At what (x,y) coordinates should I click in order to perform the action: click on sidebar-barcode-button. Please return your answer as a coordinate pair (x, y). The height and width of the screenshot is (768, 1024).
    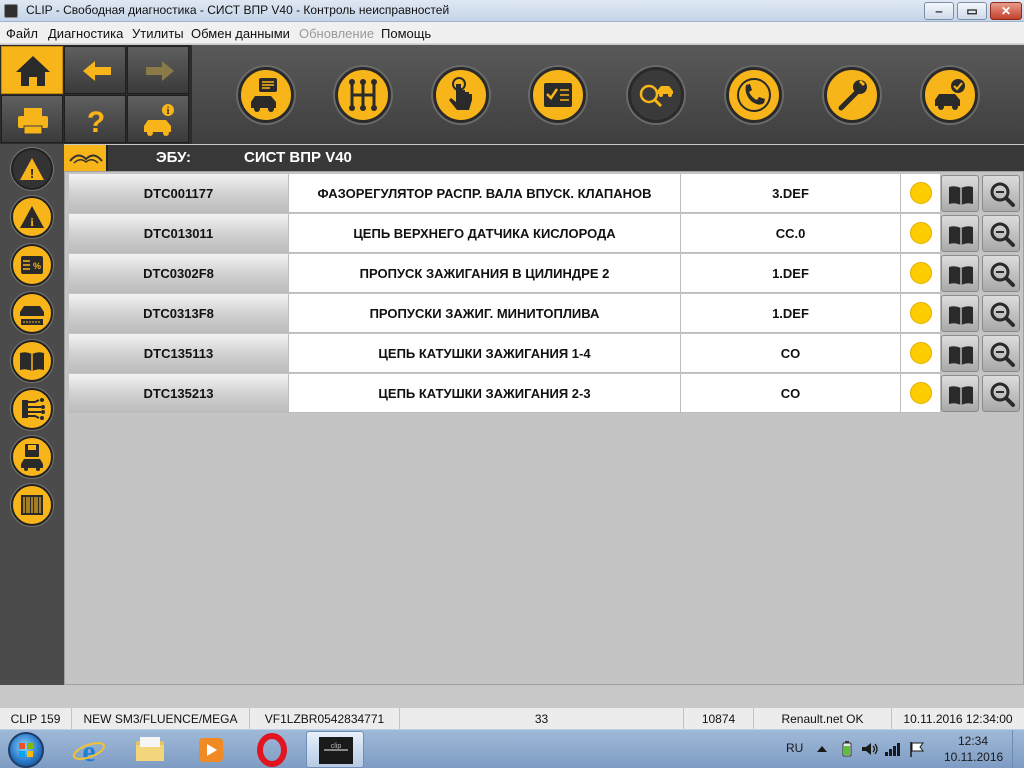
    Looking at the image, I should click on (32, 505).